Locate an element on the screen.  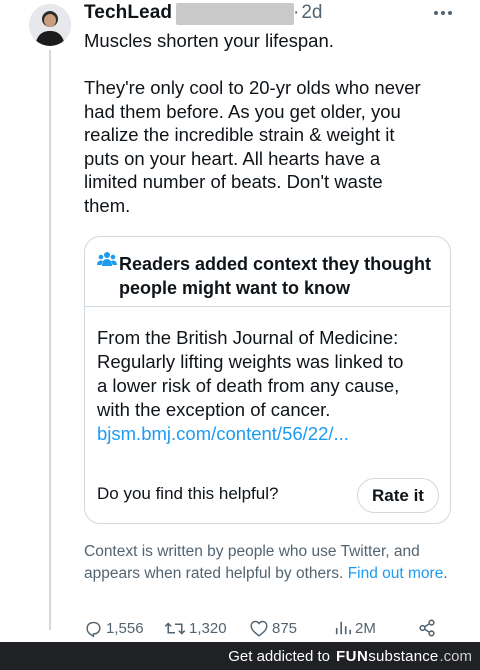
watermark-brand-substance: substance is located at coordinates (403, 656).